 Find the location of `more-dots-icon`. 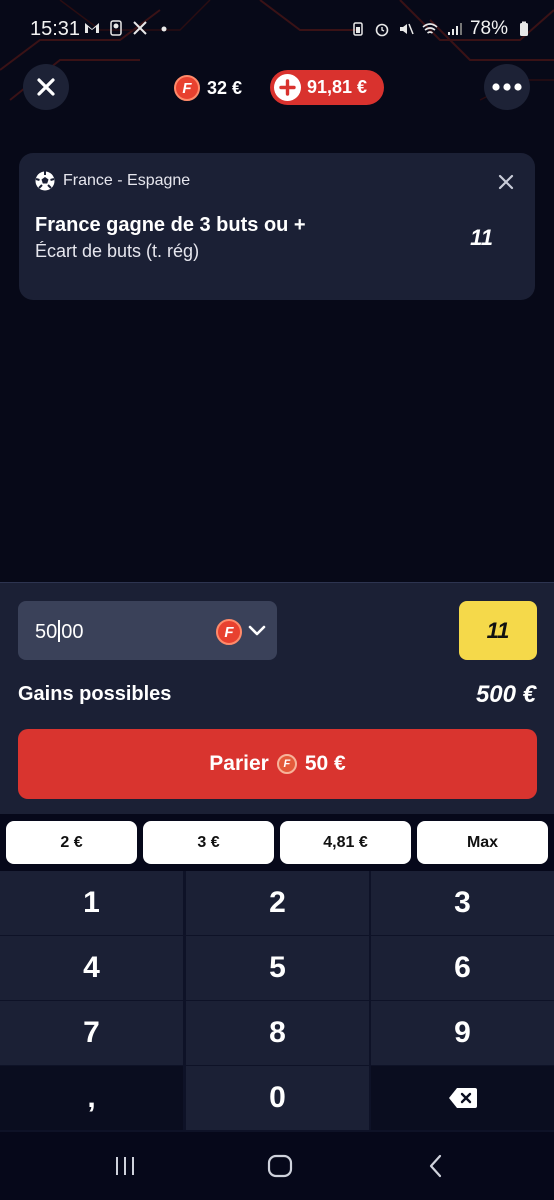

more-dots-icon is located at coordinates (507, 87).